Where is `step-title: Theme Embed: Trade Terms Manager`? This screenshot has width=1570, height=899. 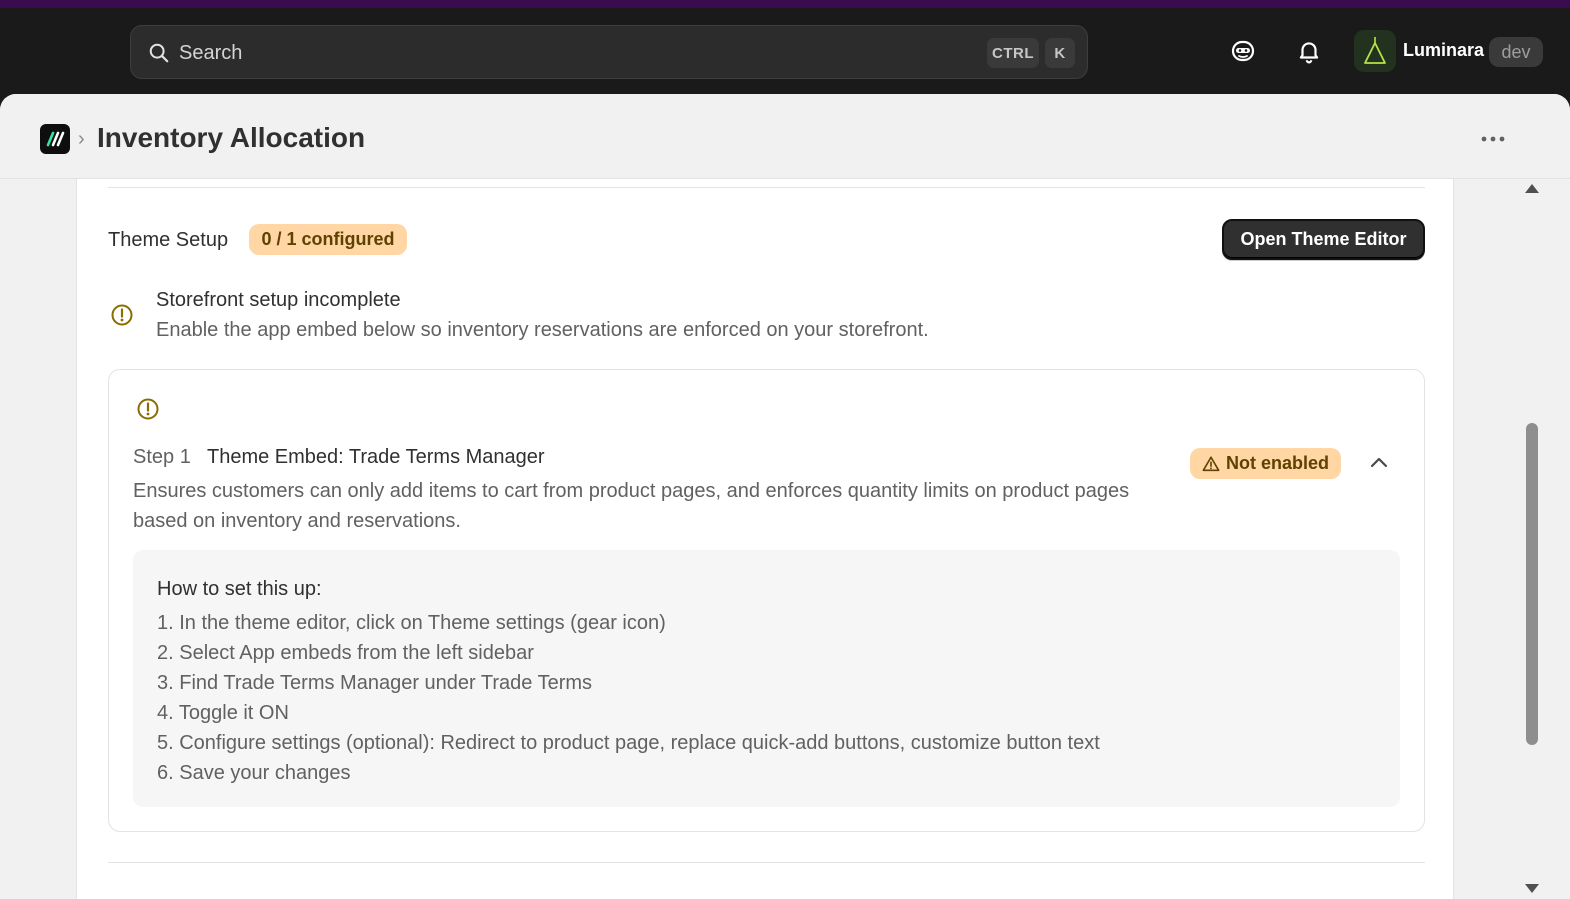
step-title: Theme Embed: Trade Terms Manager is located at coordinates (376, 457).